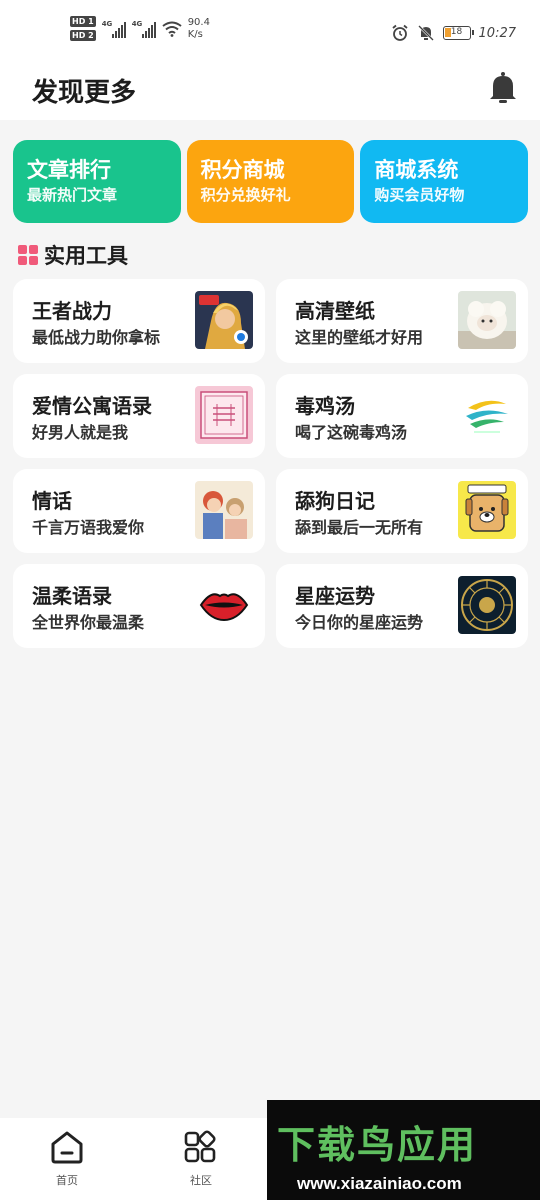 Image resolution: width=540 pixels, height=1200 pixels. I want to click on love-apartment-icon, so click(224, 415).